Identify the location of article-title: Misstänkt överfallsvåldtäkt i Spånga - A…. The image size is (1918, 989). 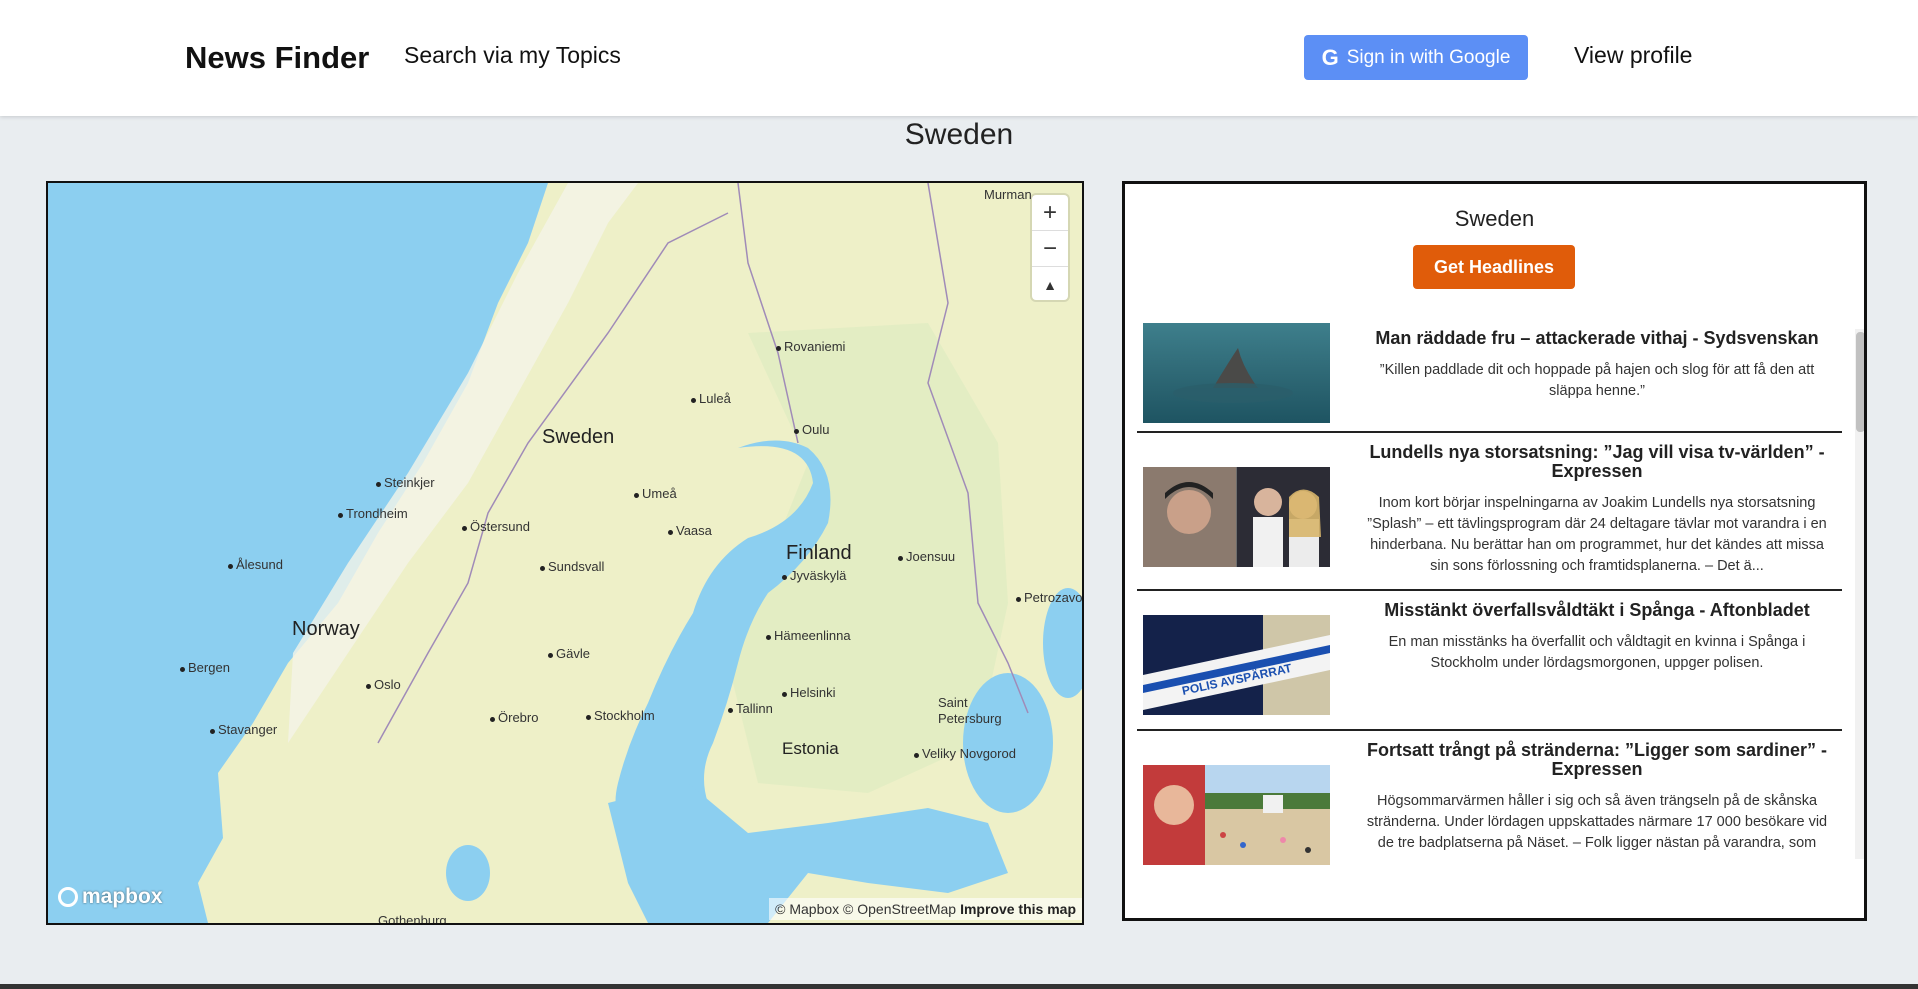
(1597, 610).